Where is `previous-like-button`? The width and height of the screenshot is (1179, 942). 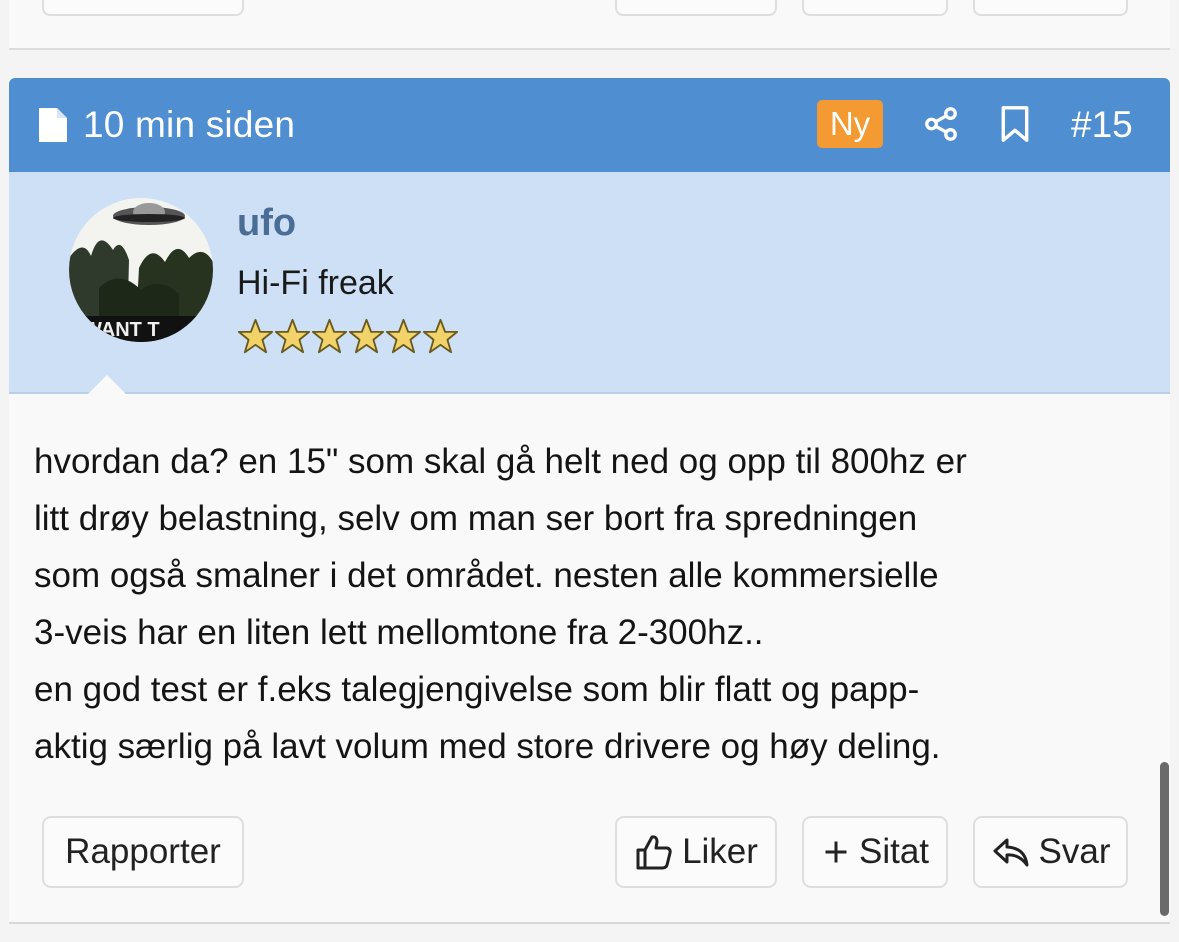
previous-like-button is located at coordinates (696, 8).